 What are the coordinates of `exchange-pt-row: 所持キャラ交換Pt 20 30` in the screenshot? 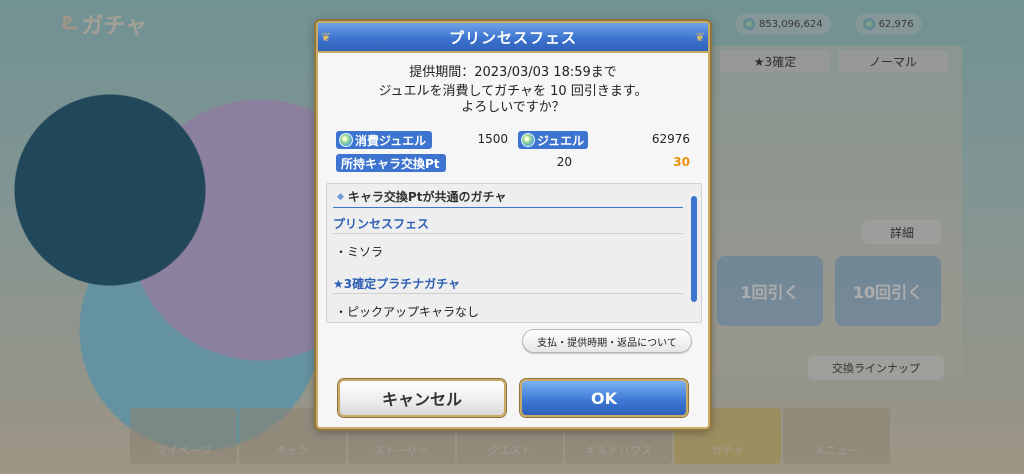 It's located at (514, 163).